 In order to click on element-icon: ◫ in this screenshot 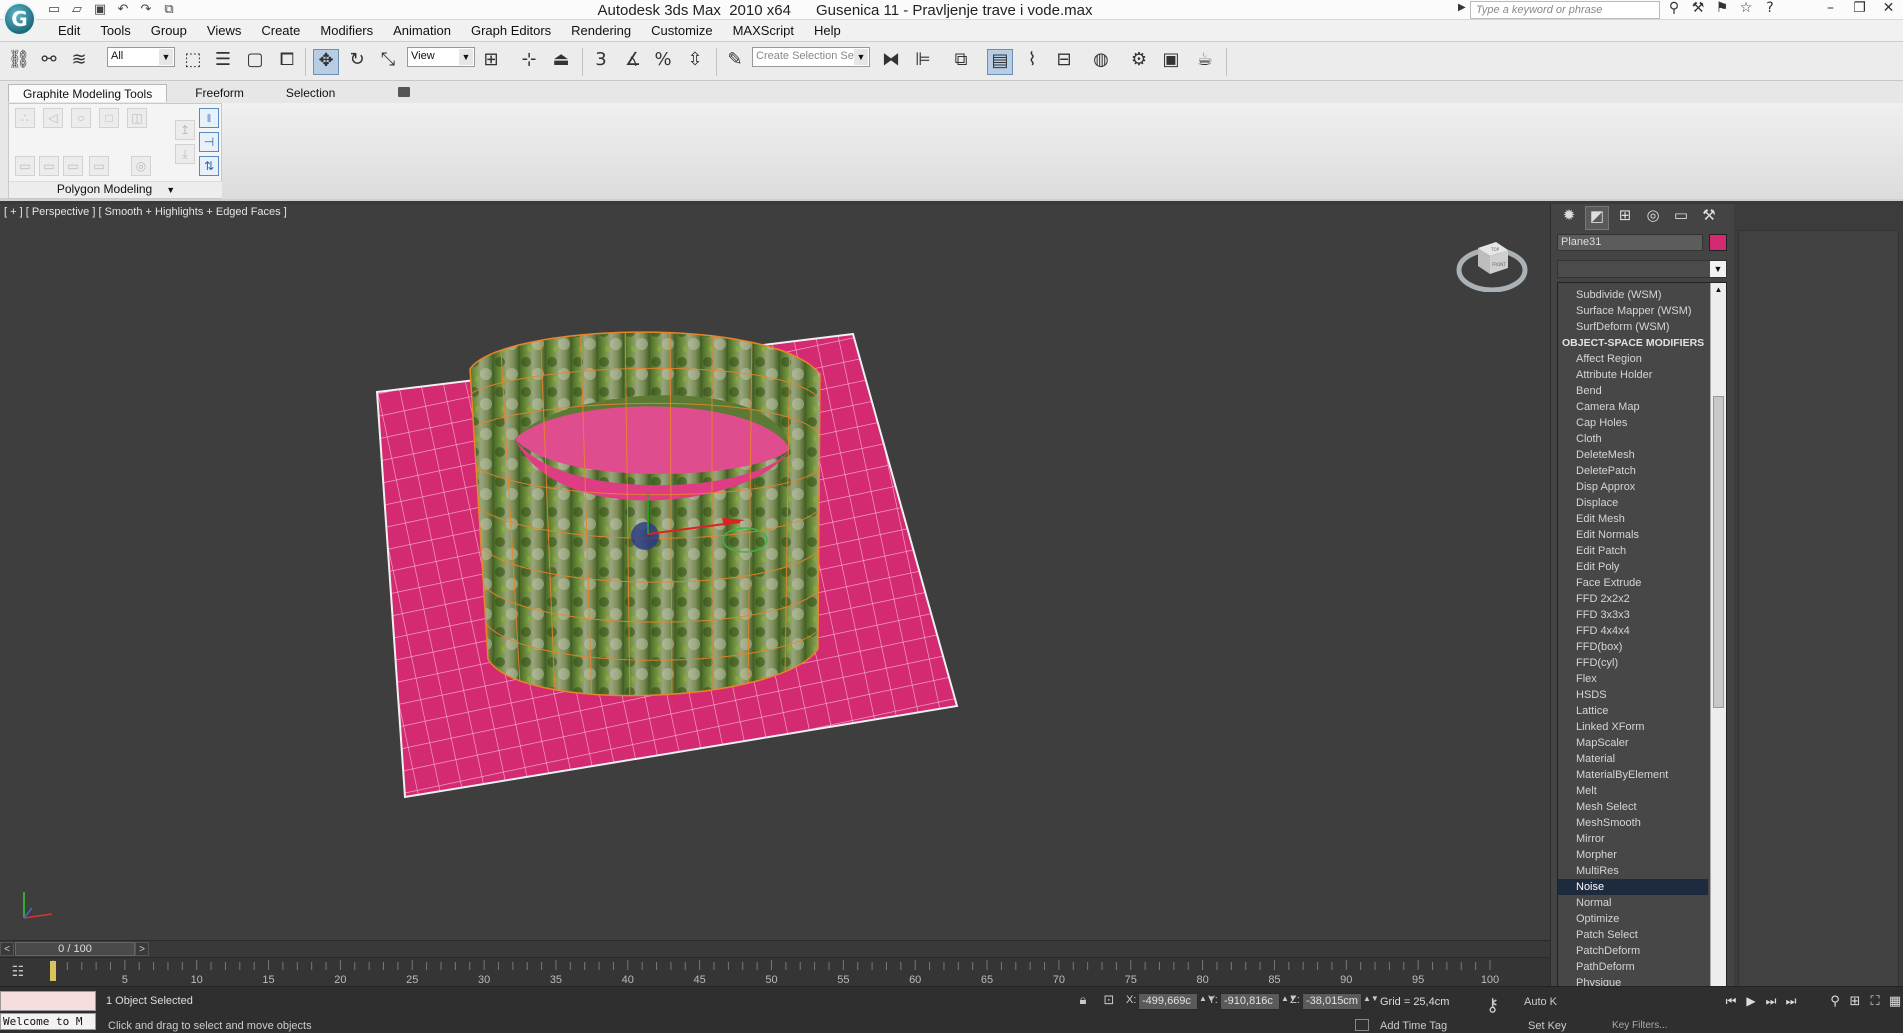, I will do `click(137, 118)`.